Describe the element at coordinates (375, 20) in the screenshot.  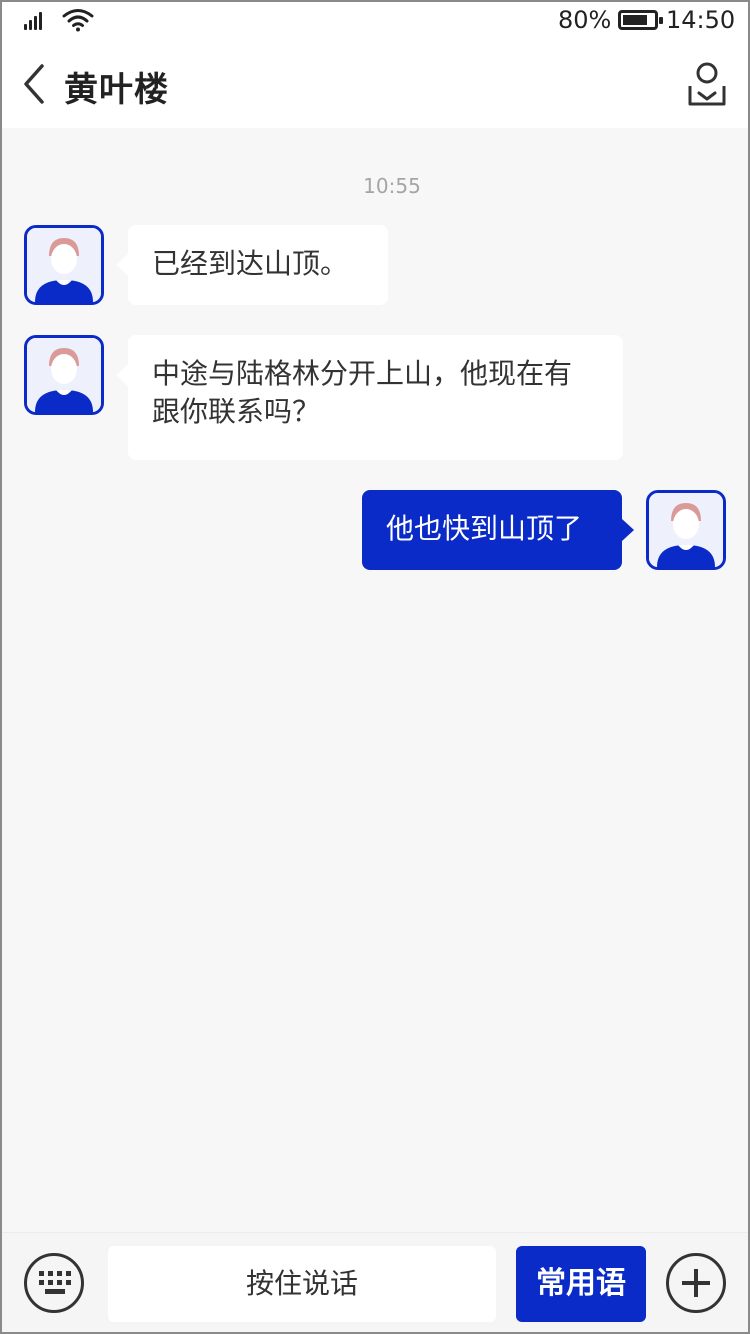
I see `status-bar: 80% 14:50` at that location.